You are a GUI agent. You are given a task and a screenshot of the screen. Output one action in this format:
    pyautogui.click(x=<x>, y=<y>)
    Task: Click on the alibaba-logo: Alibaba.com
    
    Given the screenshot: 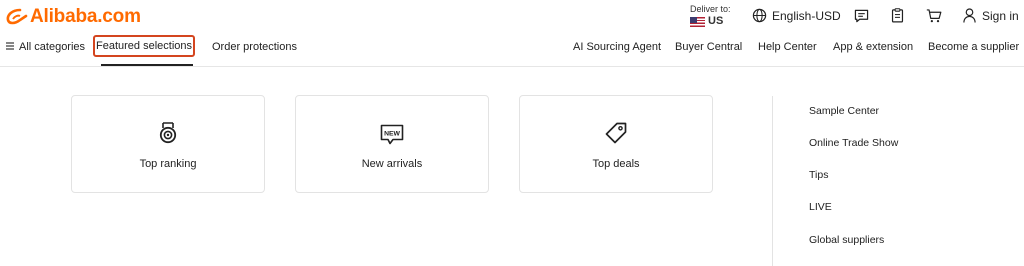 What is the action you would take?
    pyautogui.click(x=73, y=17)
    